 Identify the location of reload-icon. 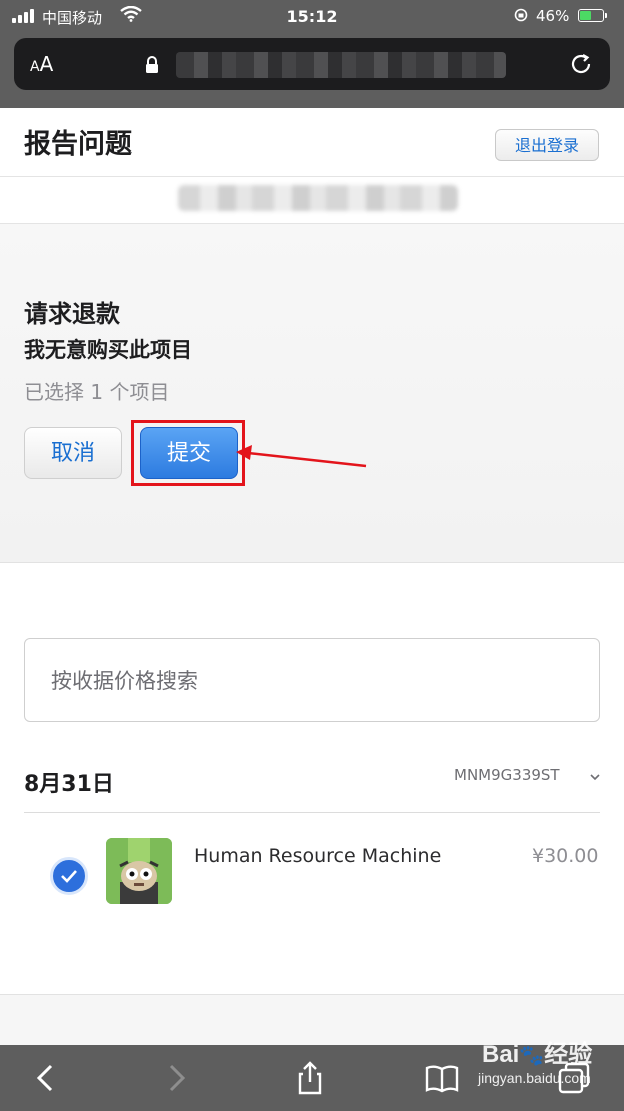
(581, 64).